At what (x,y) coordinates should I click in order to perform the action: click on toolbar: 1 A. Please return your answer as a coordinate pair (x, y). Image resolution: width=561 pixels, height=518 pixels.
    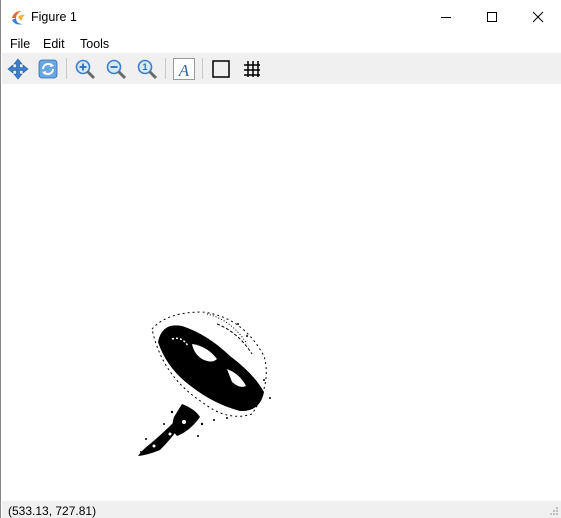
    Looking at the image, I should click on (281, 68).